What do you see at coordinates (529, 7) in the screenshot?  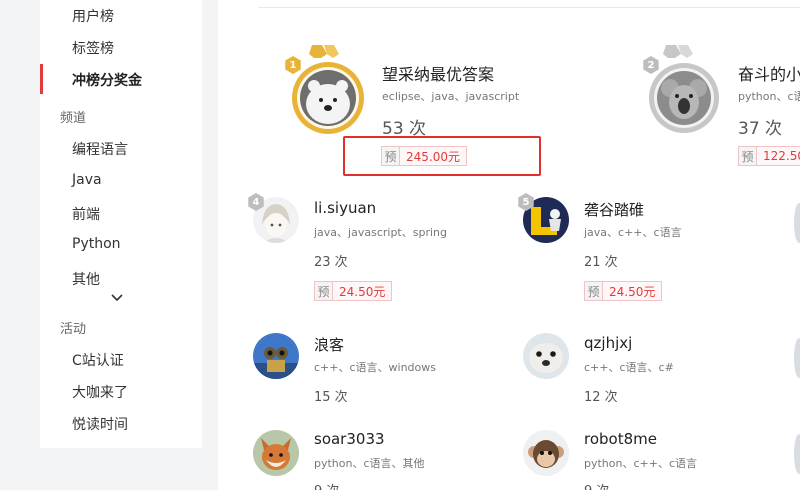 I see `divider` at bounding box center [529, 7].